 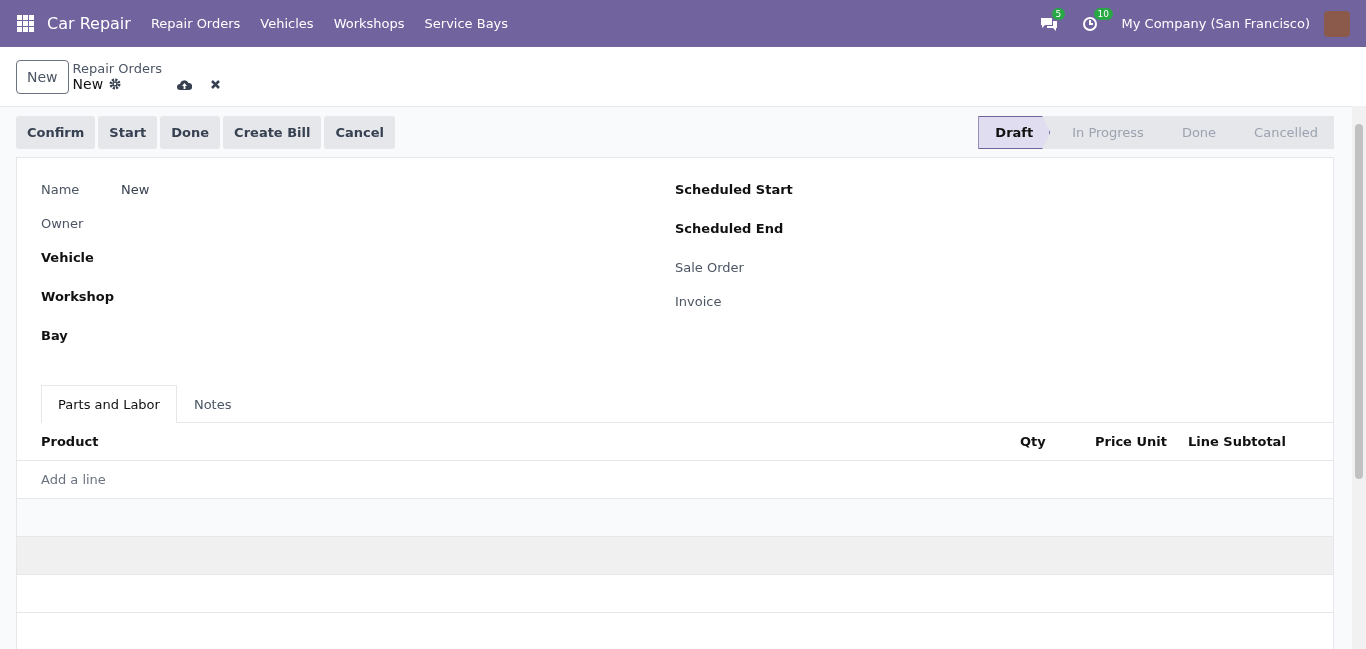 I want to click on discard-x-icon, so click(x=216, y=84).